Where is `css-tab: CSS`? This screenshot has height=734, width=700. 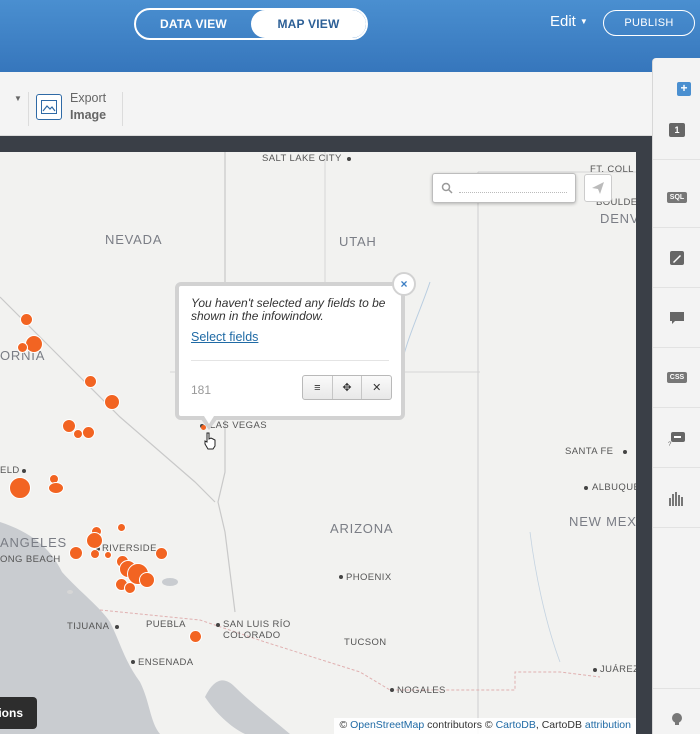
css-tab: CSS is located at coordinates (676, 378).